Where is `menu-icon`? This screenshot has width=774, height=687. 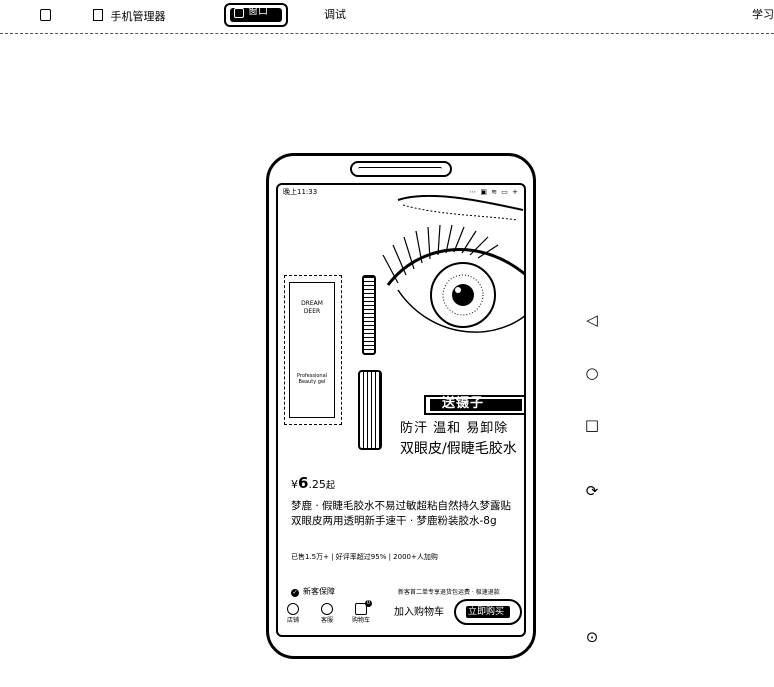
menu-icon is located at coordinates (45, 15).